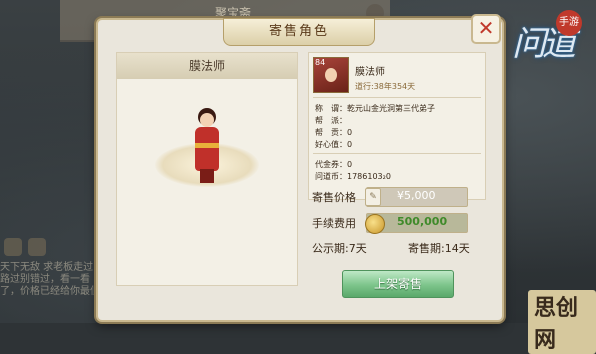 The height and width of the screenshot is (354, 596). What do you see at coordinates (207, 176) in the screenshot?
I see `character-legs` at bounding box center [207, 176].